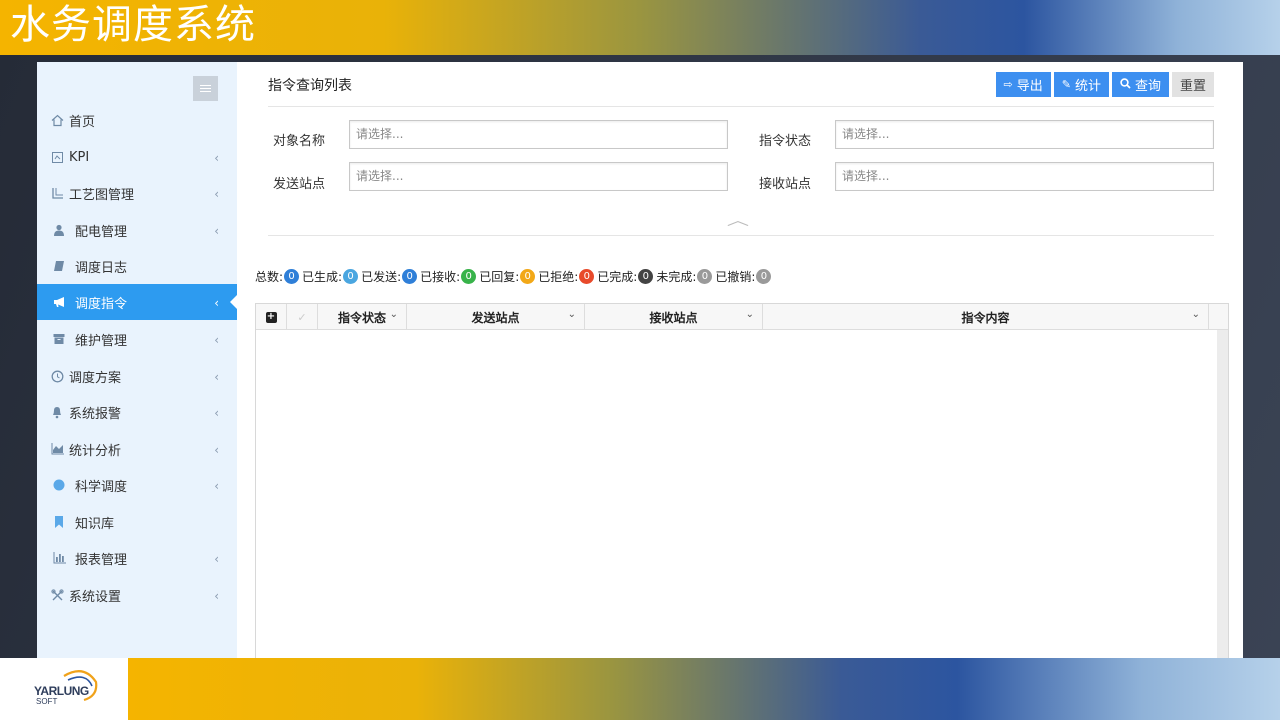 Image resolution: width=1280 pixels, height=720 pixels. I want to click on stat-generated: 已生成: 0, so click(331, 276).